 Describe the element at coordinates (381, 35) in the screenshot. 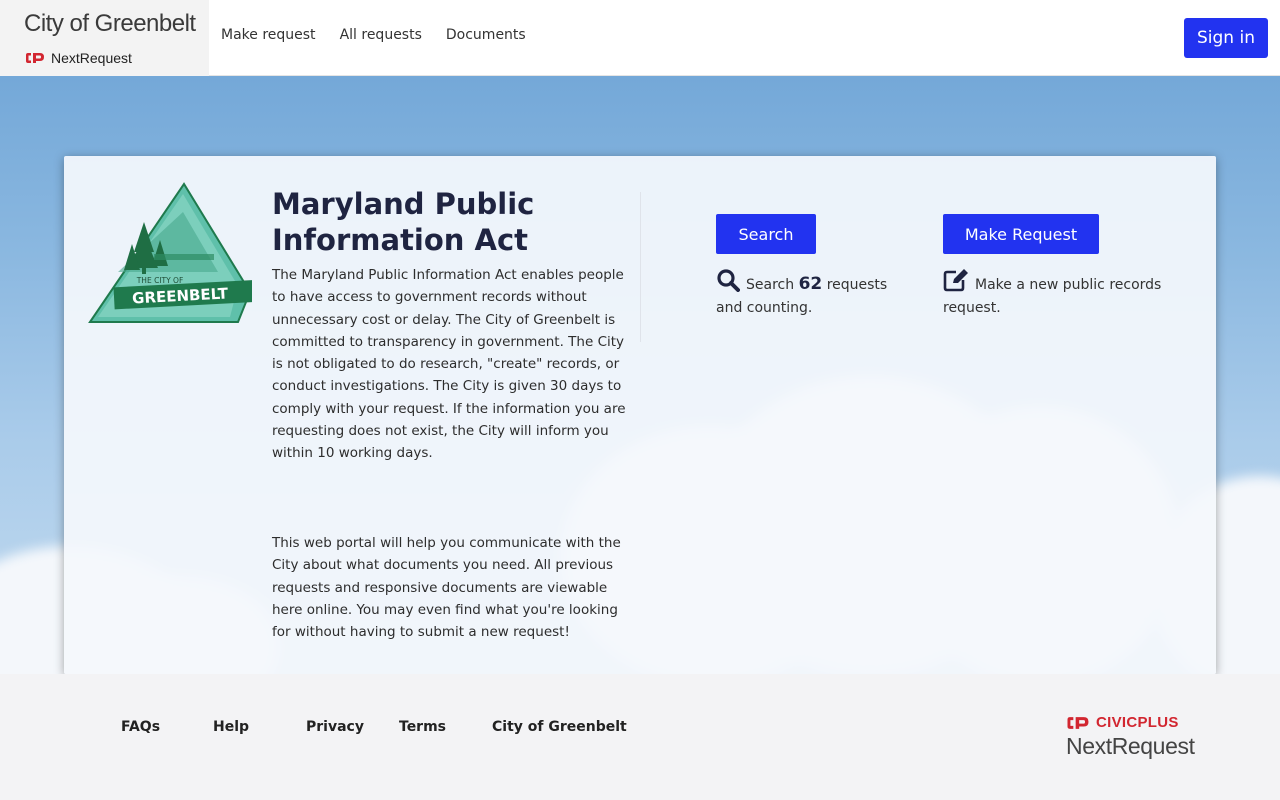

I see `nav-all-requests: All requests` at that location.